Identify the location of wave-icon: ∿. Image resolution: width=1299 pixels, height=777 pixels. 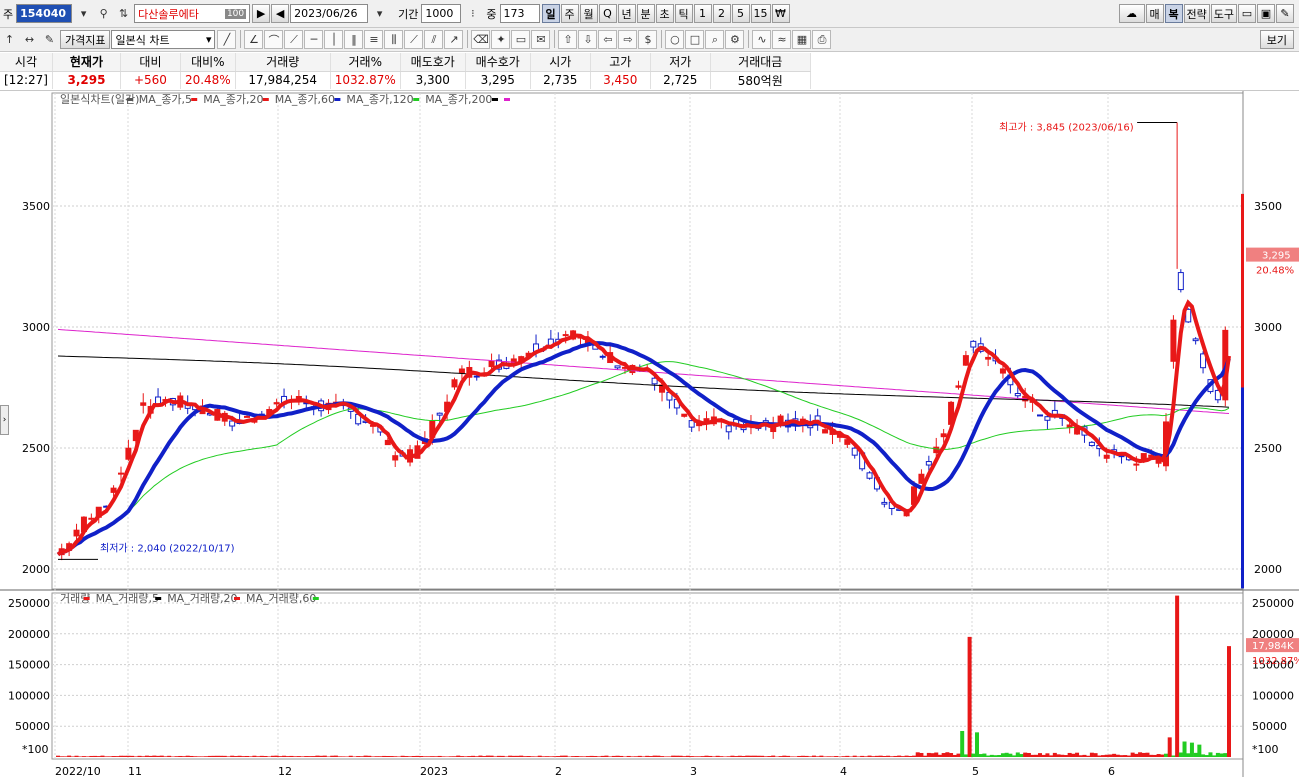
(762, 39).